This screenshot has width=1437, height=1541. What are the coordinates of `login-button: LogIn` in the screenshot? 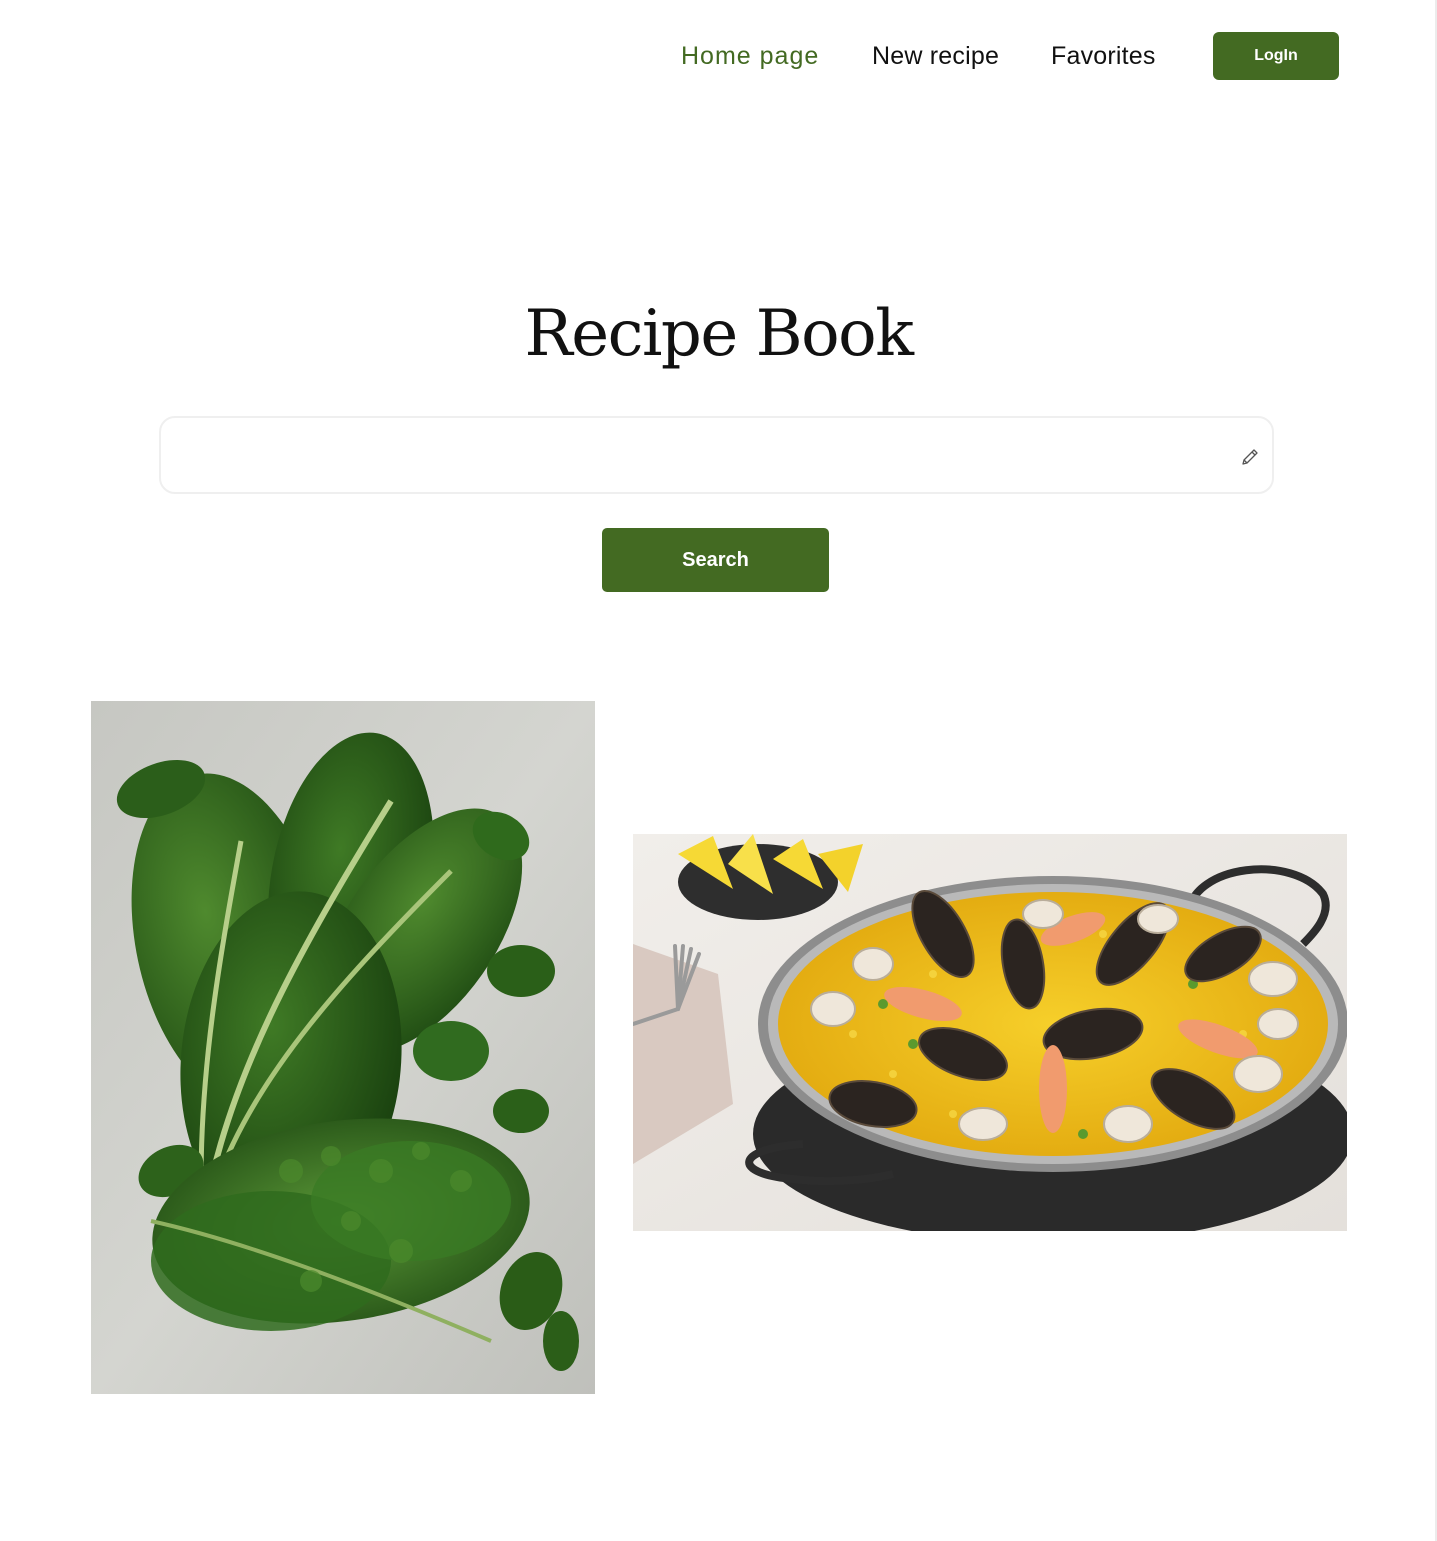 It's located at (1276, 56).